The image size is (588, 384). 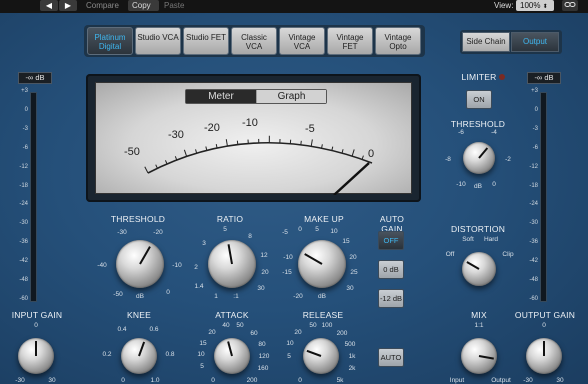 What do you see at coordinates (391, 357) in the screenshot?
I see `release-auto-button: AUTO` at bounding box center [391, 357].